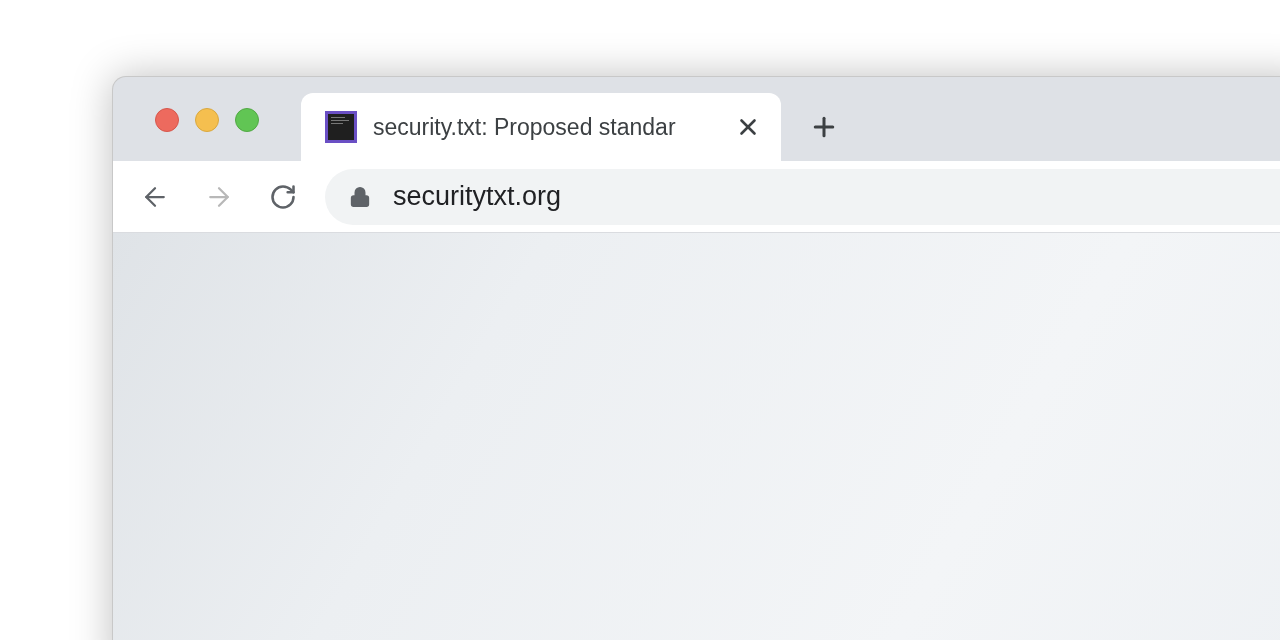 This screenshot has width=1280, height=640. Describe the element at coordinates (167, 120) in the screenshot. I see `close-window-icon` at that location.